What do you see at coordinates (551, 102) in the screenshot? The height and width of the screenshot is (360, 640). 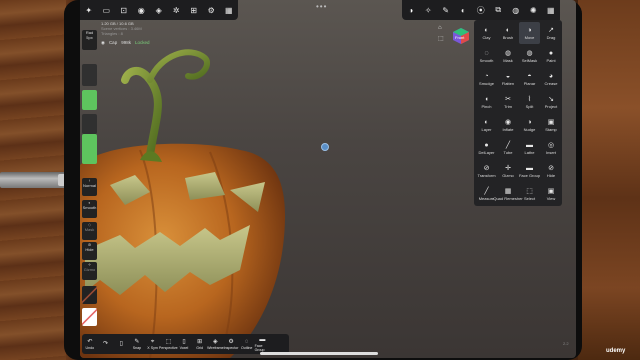 I see `tool-project: ↘ Project` at bounding box center [551, 102].